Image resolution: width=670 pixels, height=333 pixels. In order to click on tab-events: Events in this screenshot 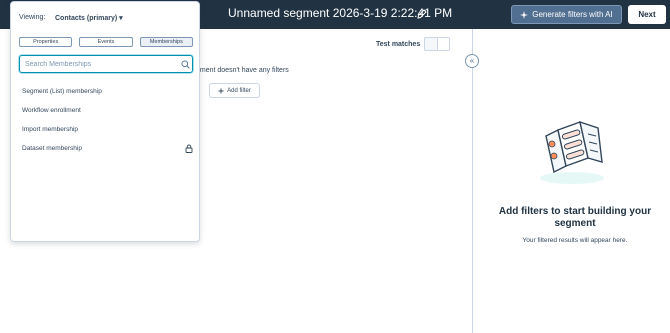, I will do `click(106, 42)`.